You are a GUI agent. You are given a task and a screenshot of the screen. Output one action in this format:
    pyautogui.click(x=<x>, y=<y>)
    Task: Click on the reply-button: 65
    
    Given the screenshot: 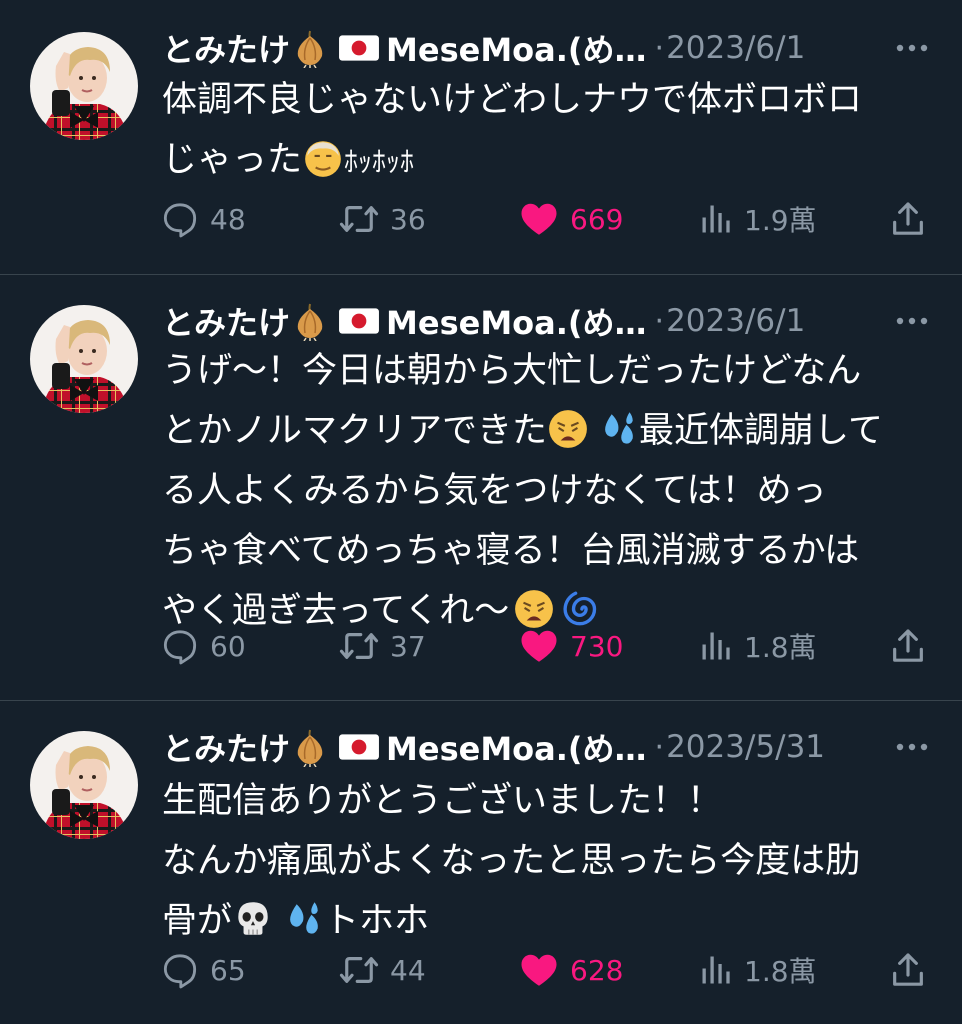 What is the action you would take?
    pyautogui.click(x=203, y=970)
    